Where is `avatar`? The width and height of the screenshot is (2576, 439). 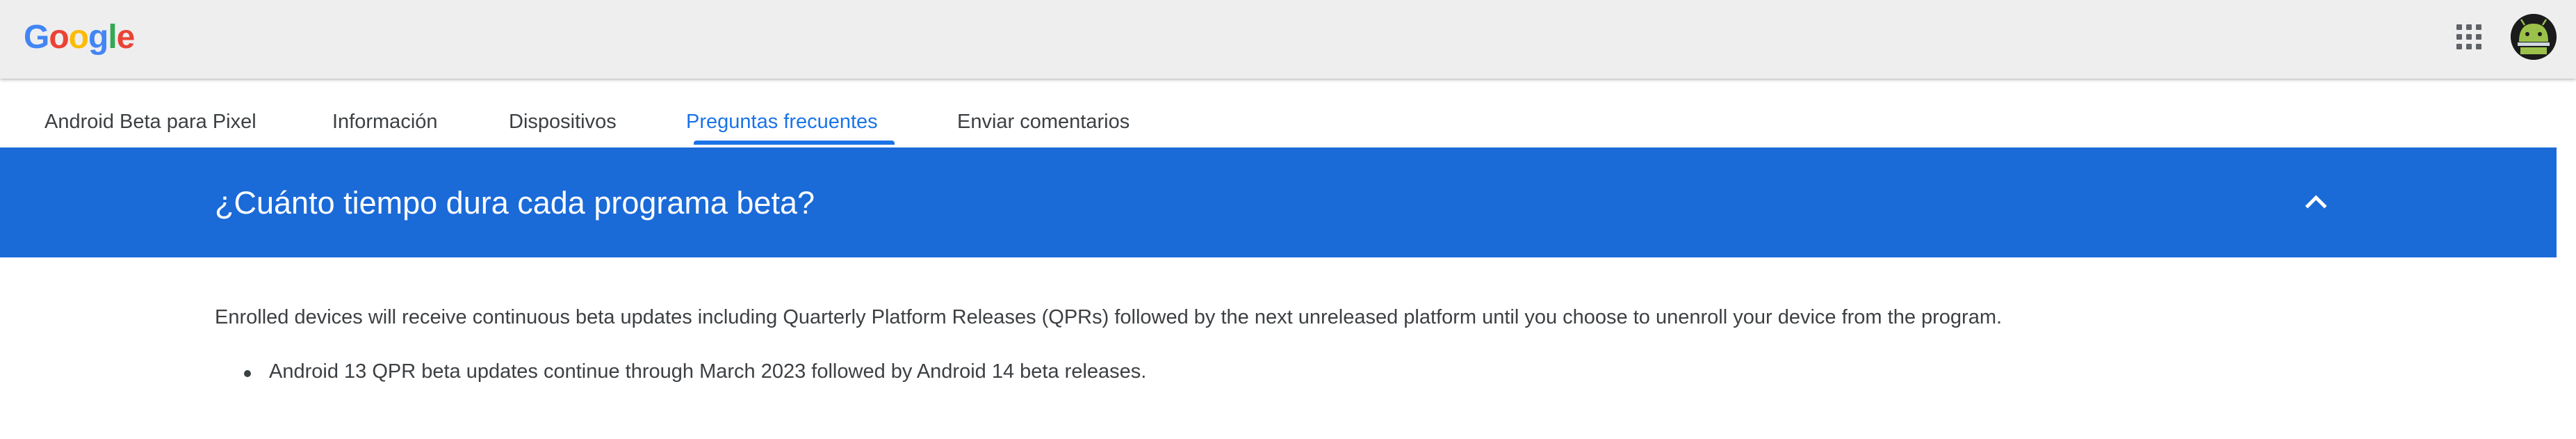 avatar is located at coordinates (2534, 37).